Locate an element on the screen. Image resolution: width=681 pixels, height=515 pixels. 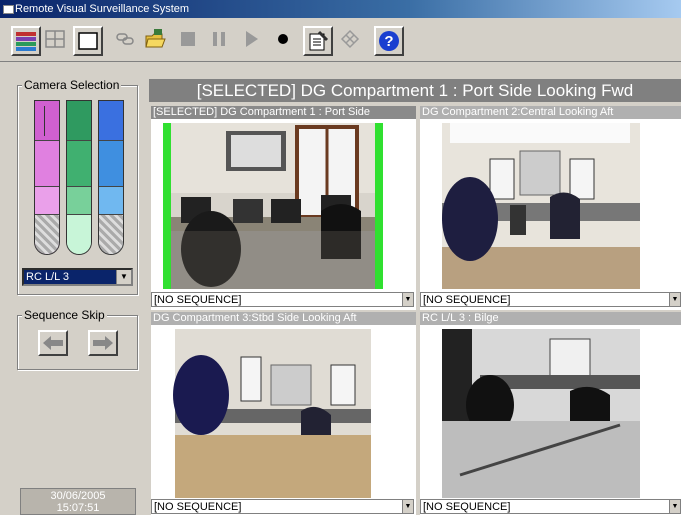
camera-column-blue is located at coordinates (111, 177).